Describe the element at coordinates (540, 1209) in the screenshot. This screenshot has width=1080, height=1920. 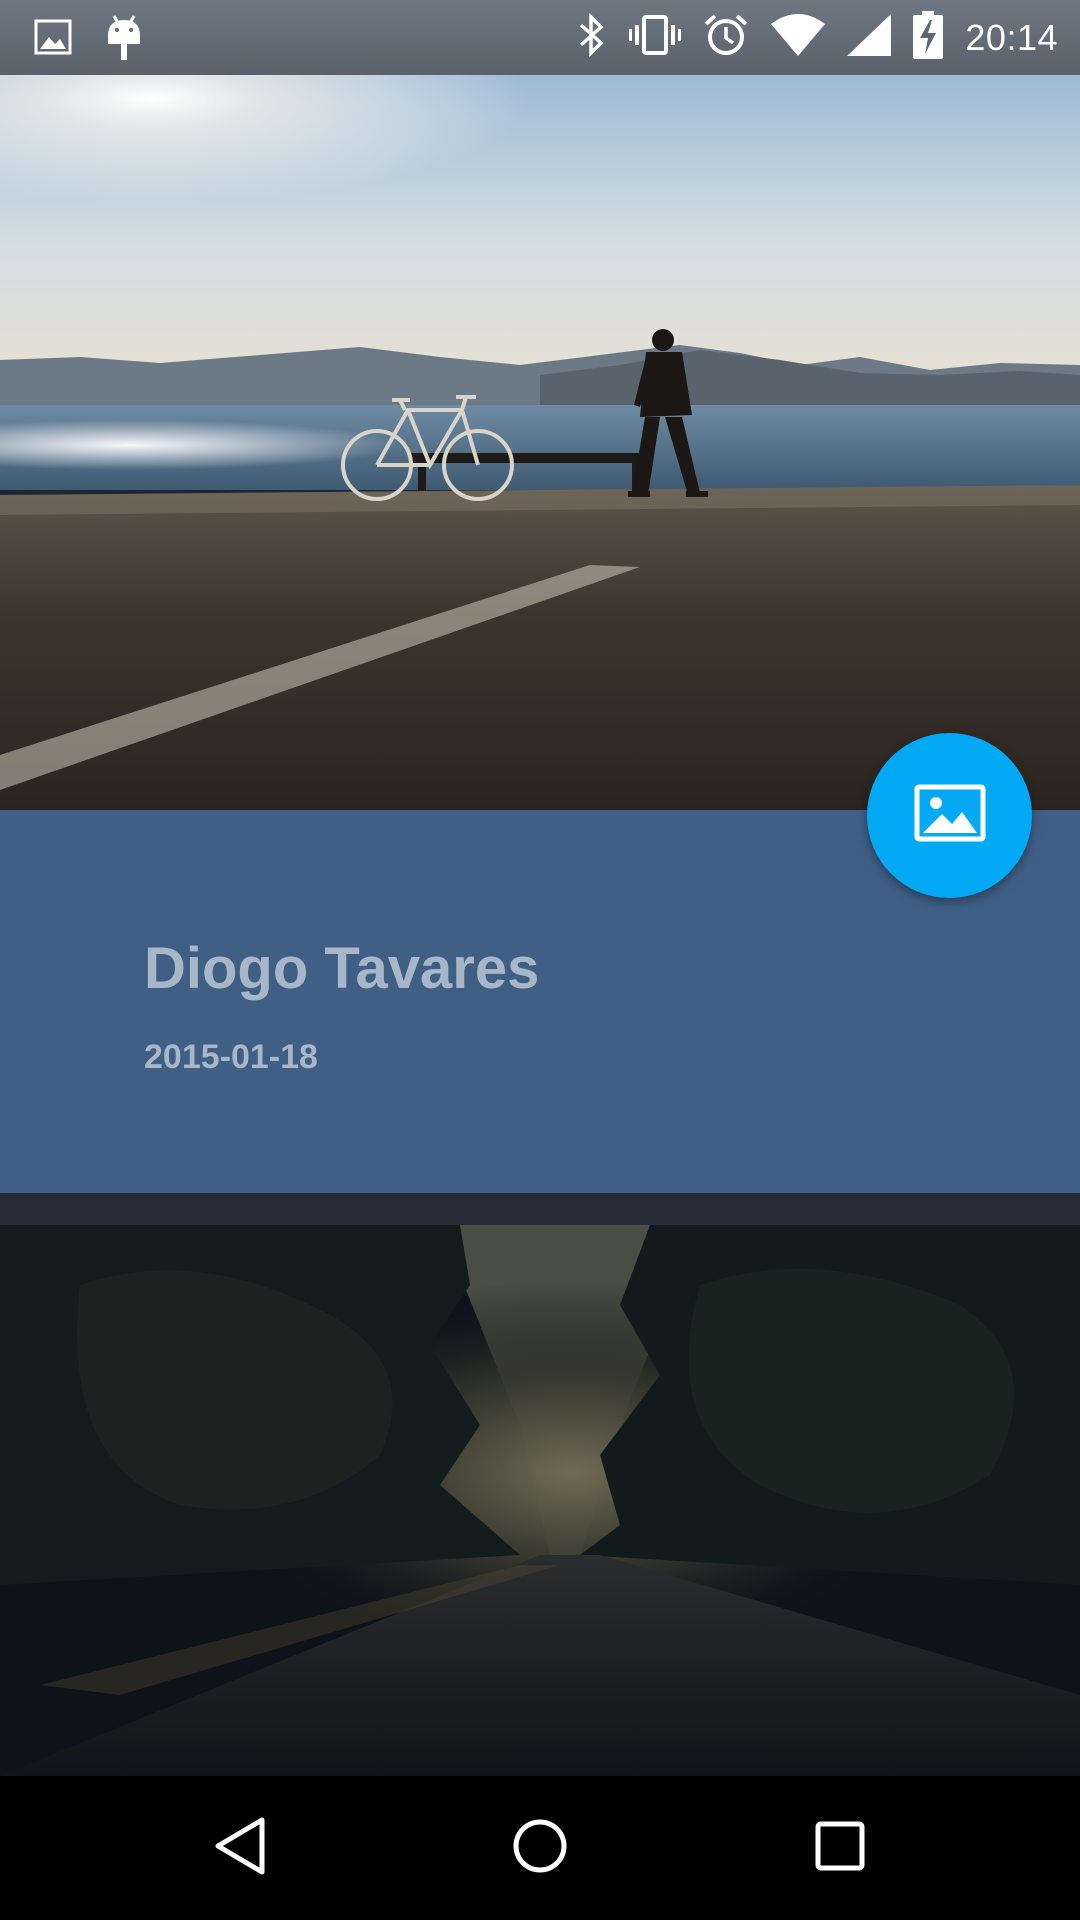
I see `card-divider` at that location.